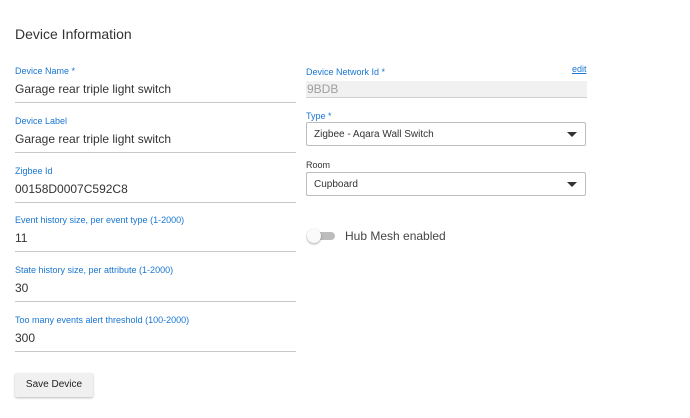 The height and width of the screenshot is (418, 690). What do you see at coordinates (155, 338) in the screenshot?
I see `alert-threshold-input: 300` at bounding box center [155, 338].